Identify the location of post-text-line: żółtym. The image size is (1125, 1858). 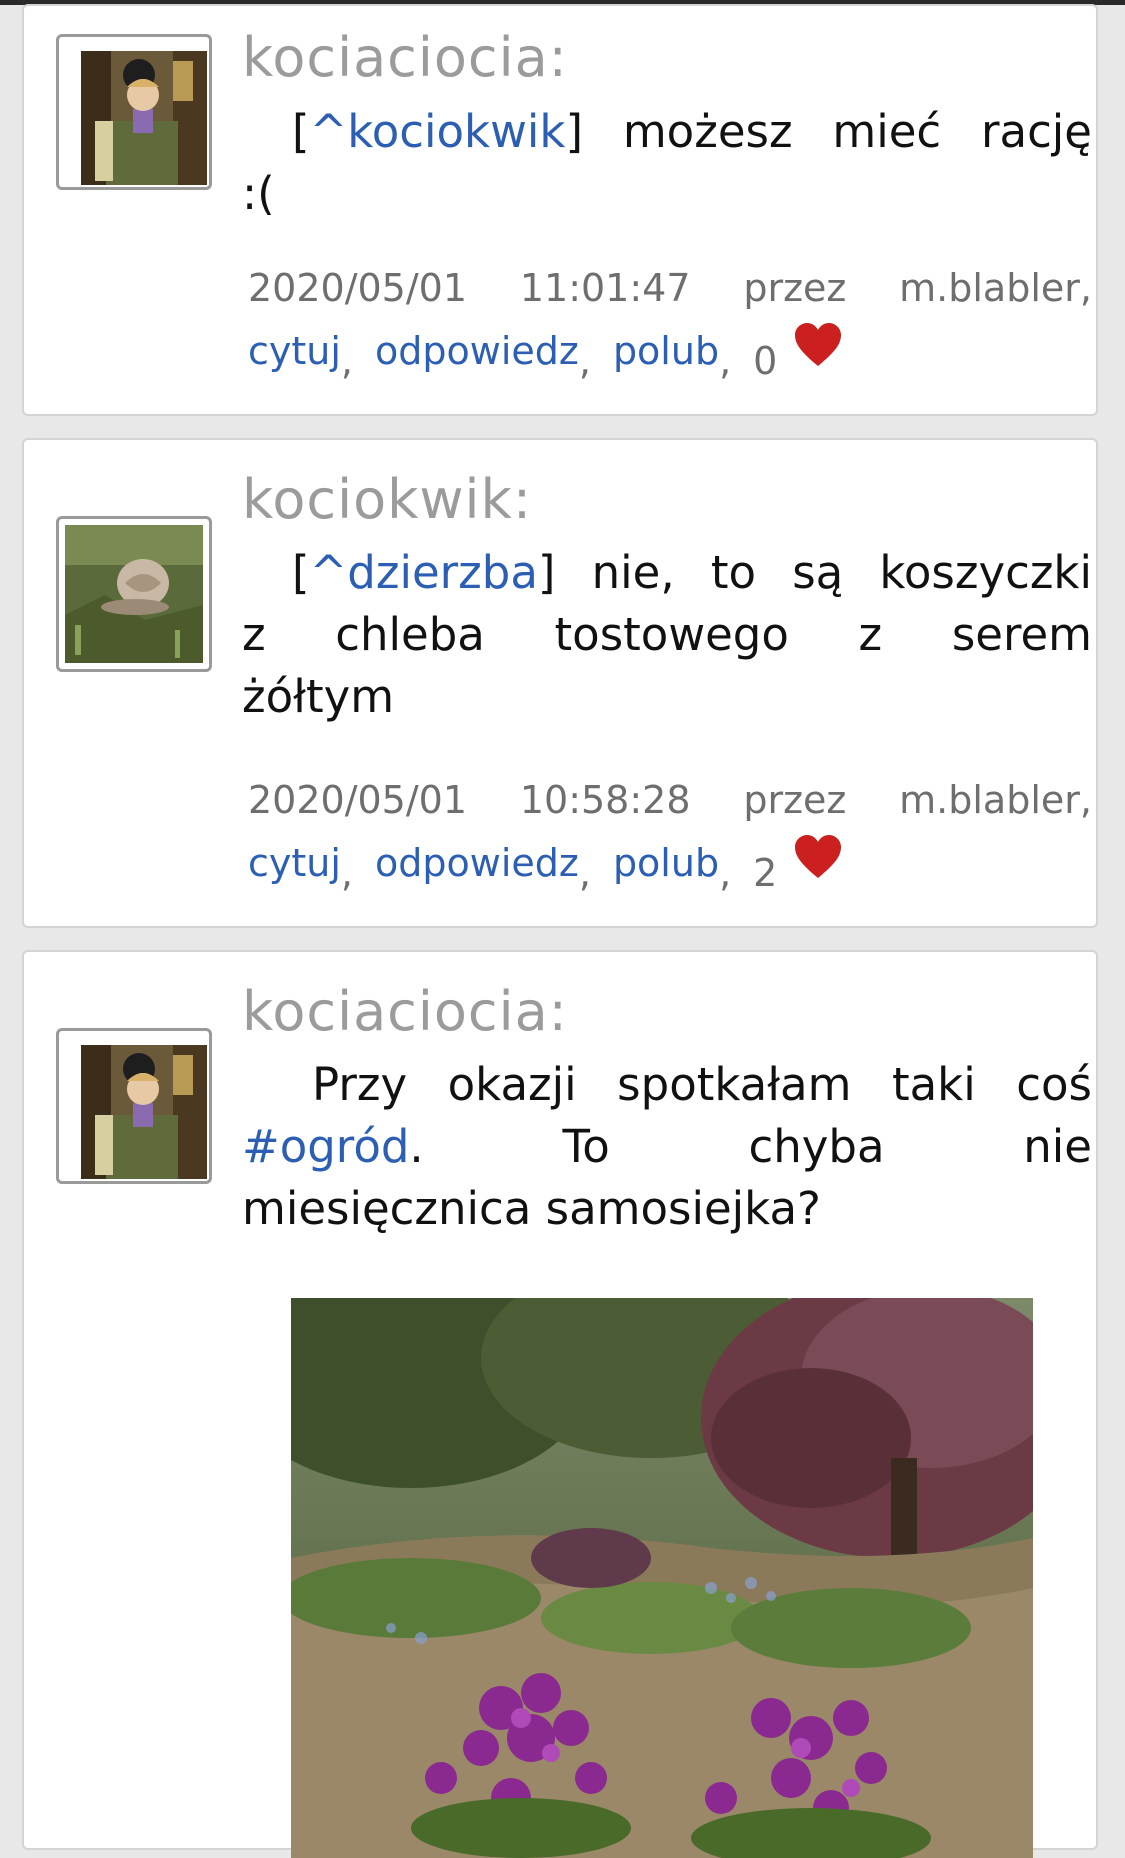
(318, 696).